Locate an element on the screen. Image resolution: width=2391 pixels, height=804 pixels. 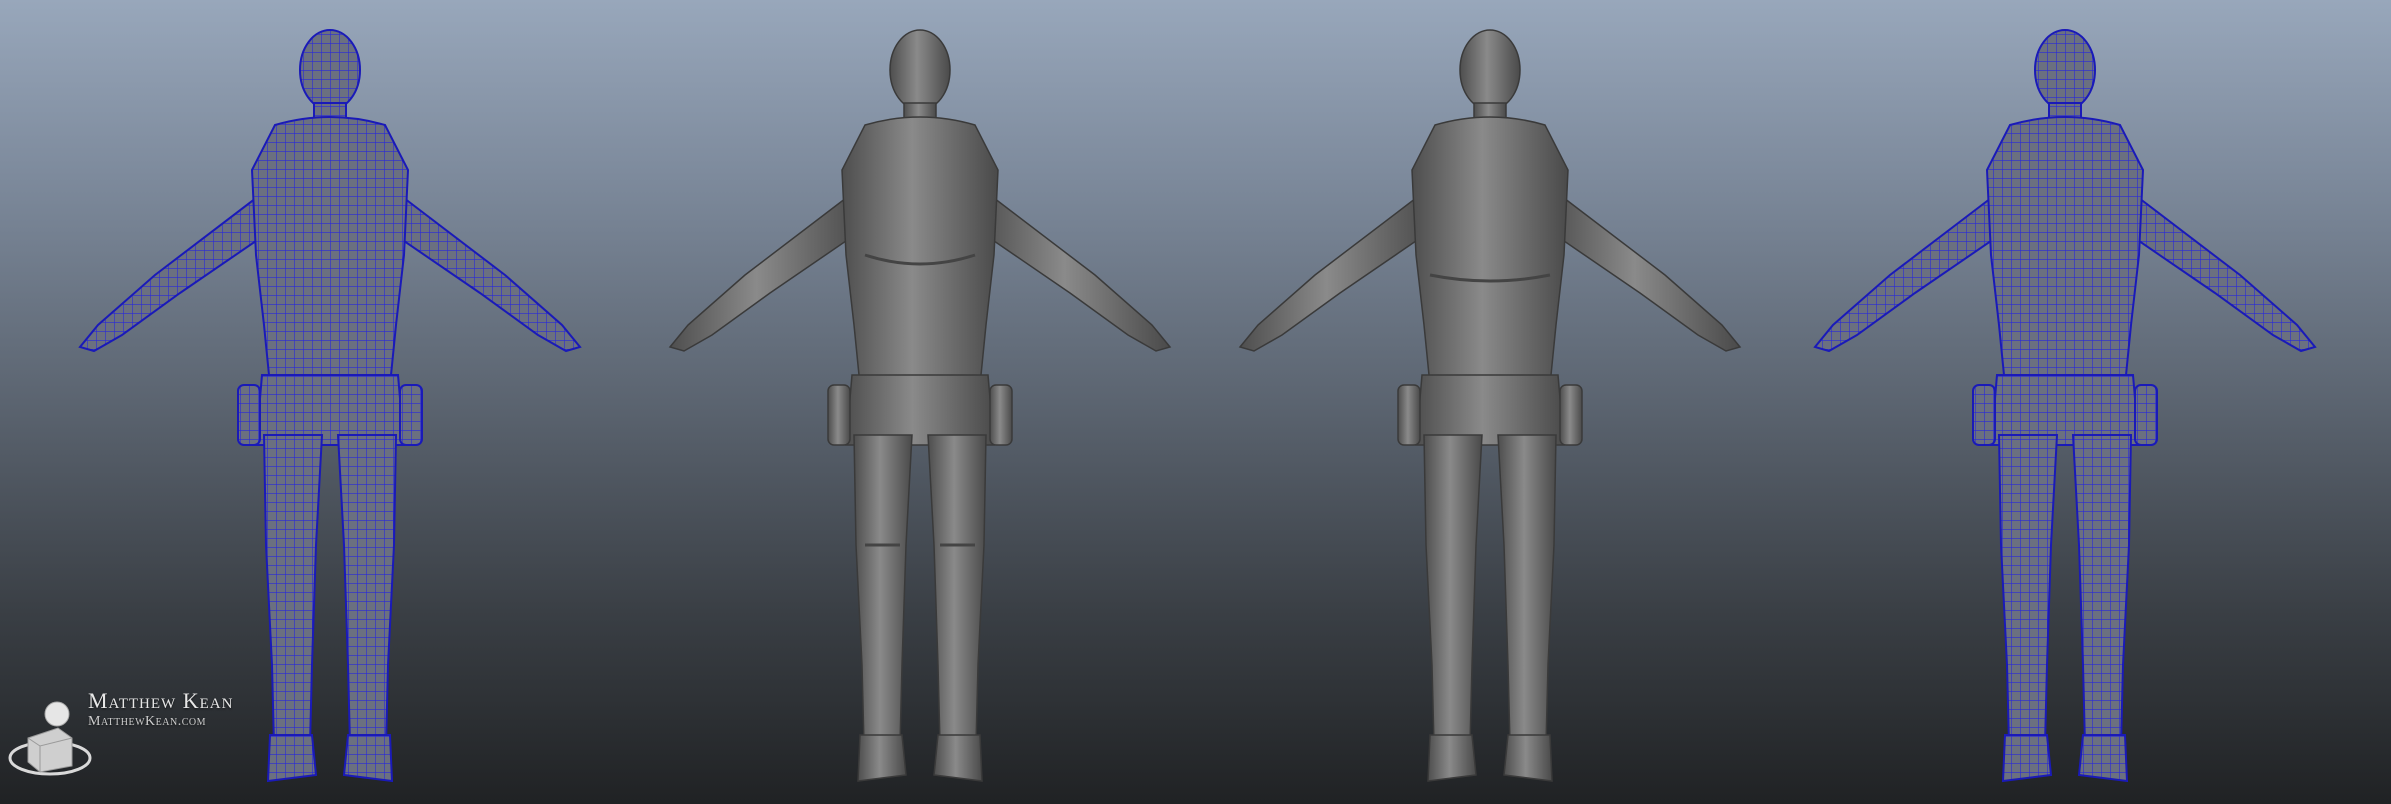
brand-url: MatthewKean.com is located at coordinates (147, 721).